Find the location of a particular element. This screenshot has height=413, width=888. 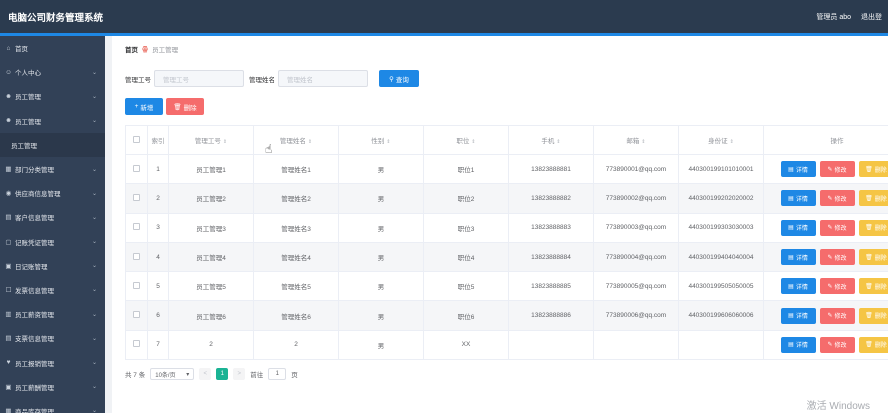

header-name: 管理姓名 ⇕ is located at coordinates (296, 140).